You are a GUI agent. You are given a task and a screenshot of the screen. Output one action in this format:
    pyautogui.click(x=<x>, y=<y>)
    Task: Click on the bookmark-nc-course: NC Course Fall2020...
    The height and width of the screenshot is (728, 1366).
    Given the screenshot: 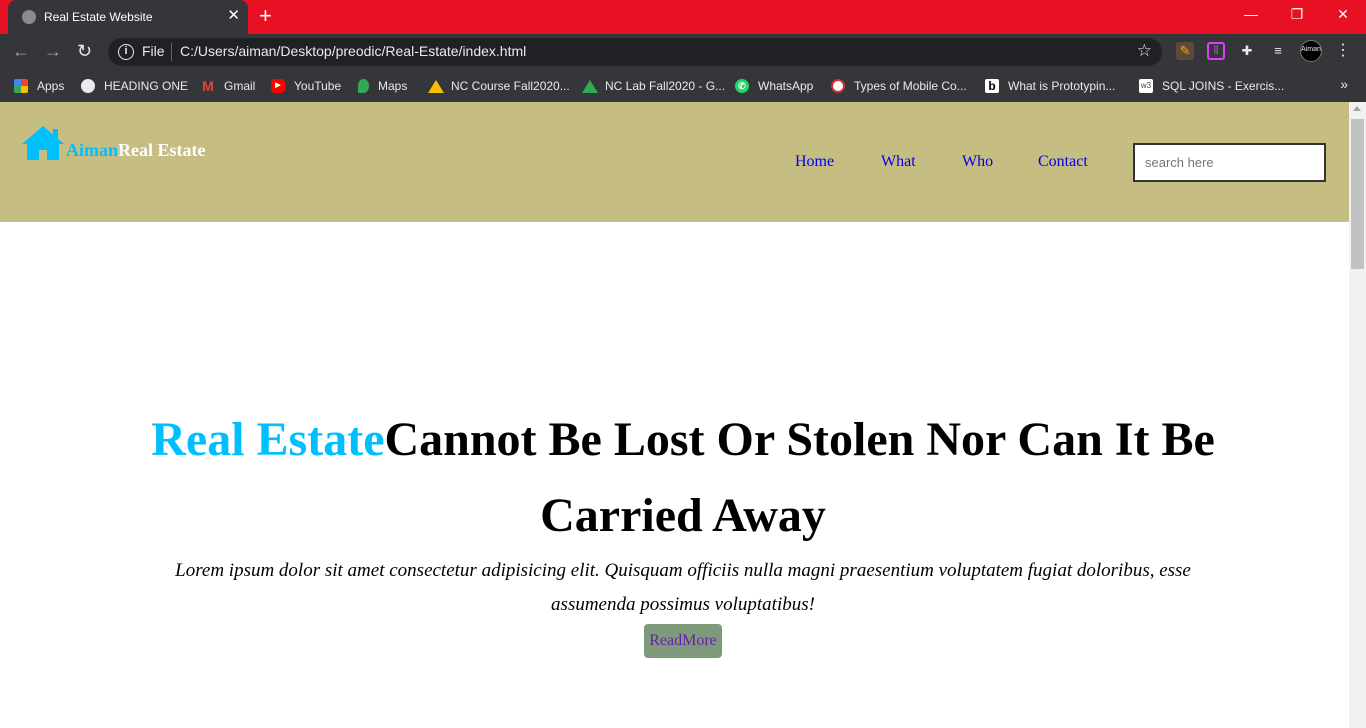 What is the action you would take?
    pyautogui.click(x=499, y=86)
    